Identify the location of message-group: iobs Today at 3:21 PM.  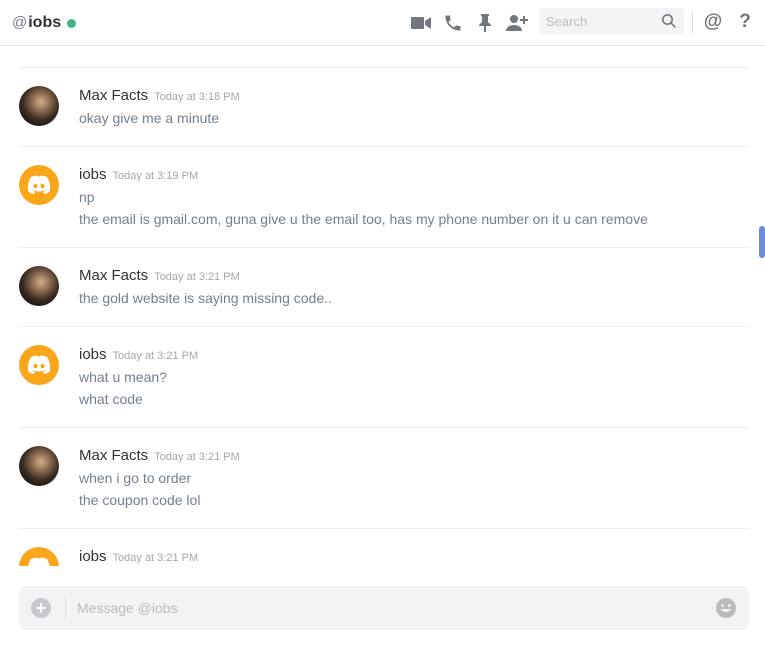
(384, 556).